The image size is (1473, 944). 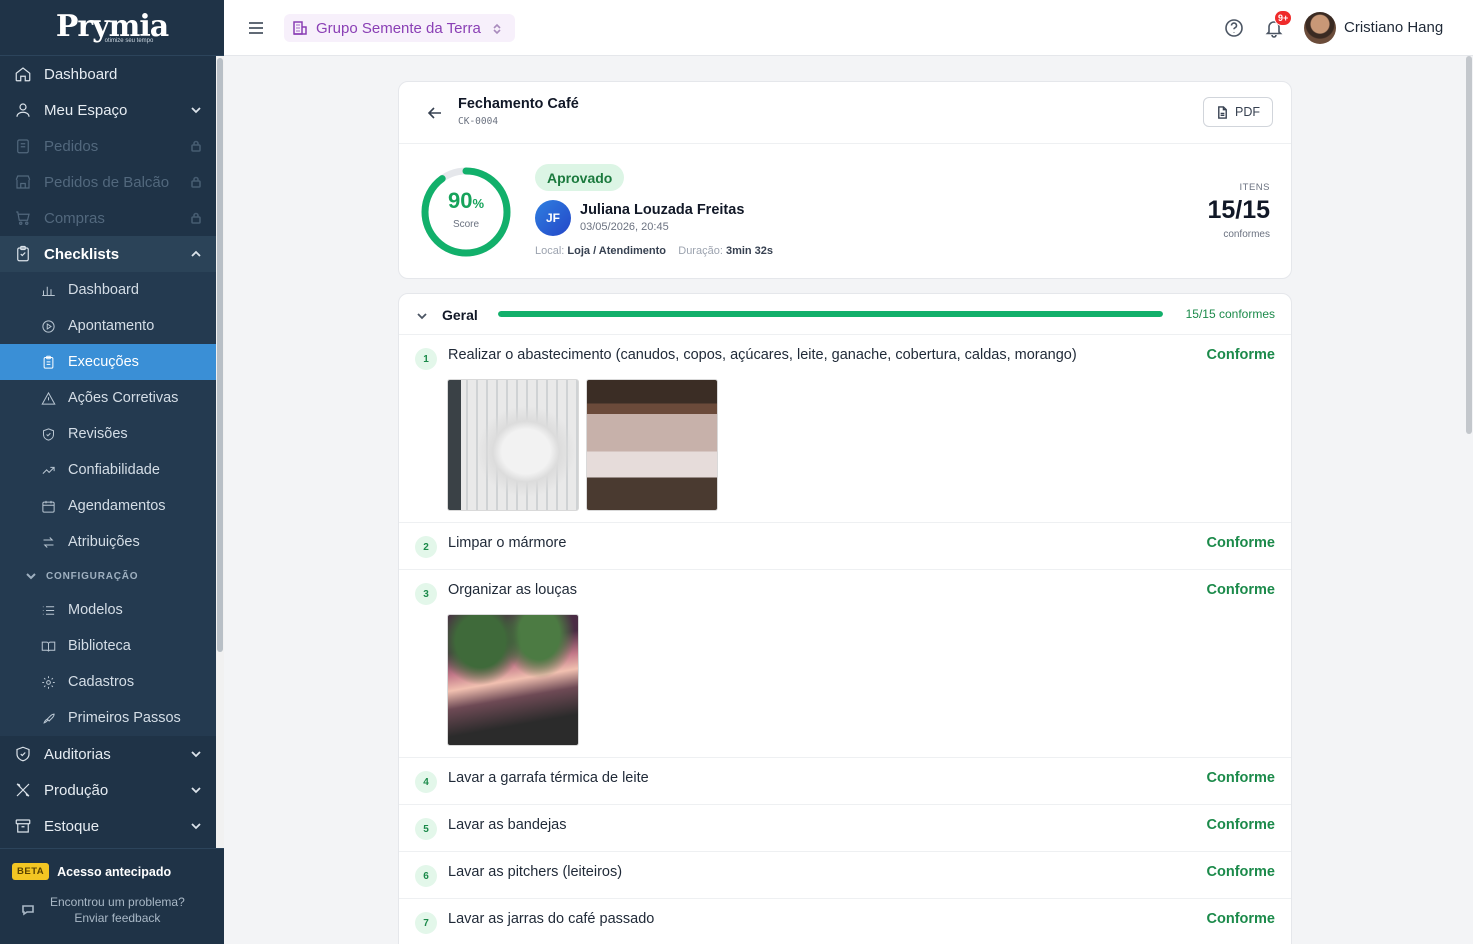 What do you see at coordinates (1278, 24) in the screenshot?
I see `notifications-button: 9+` at bounding box center [1278, 24].